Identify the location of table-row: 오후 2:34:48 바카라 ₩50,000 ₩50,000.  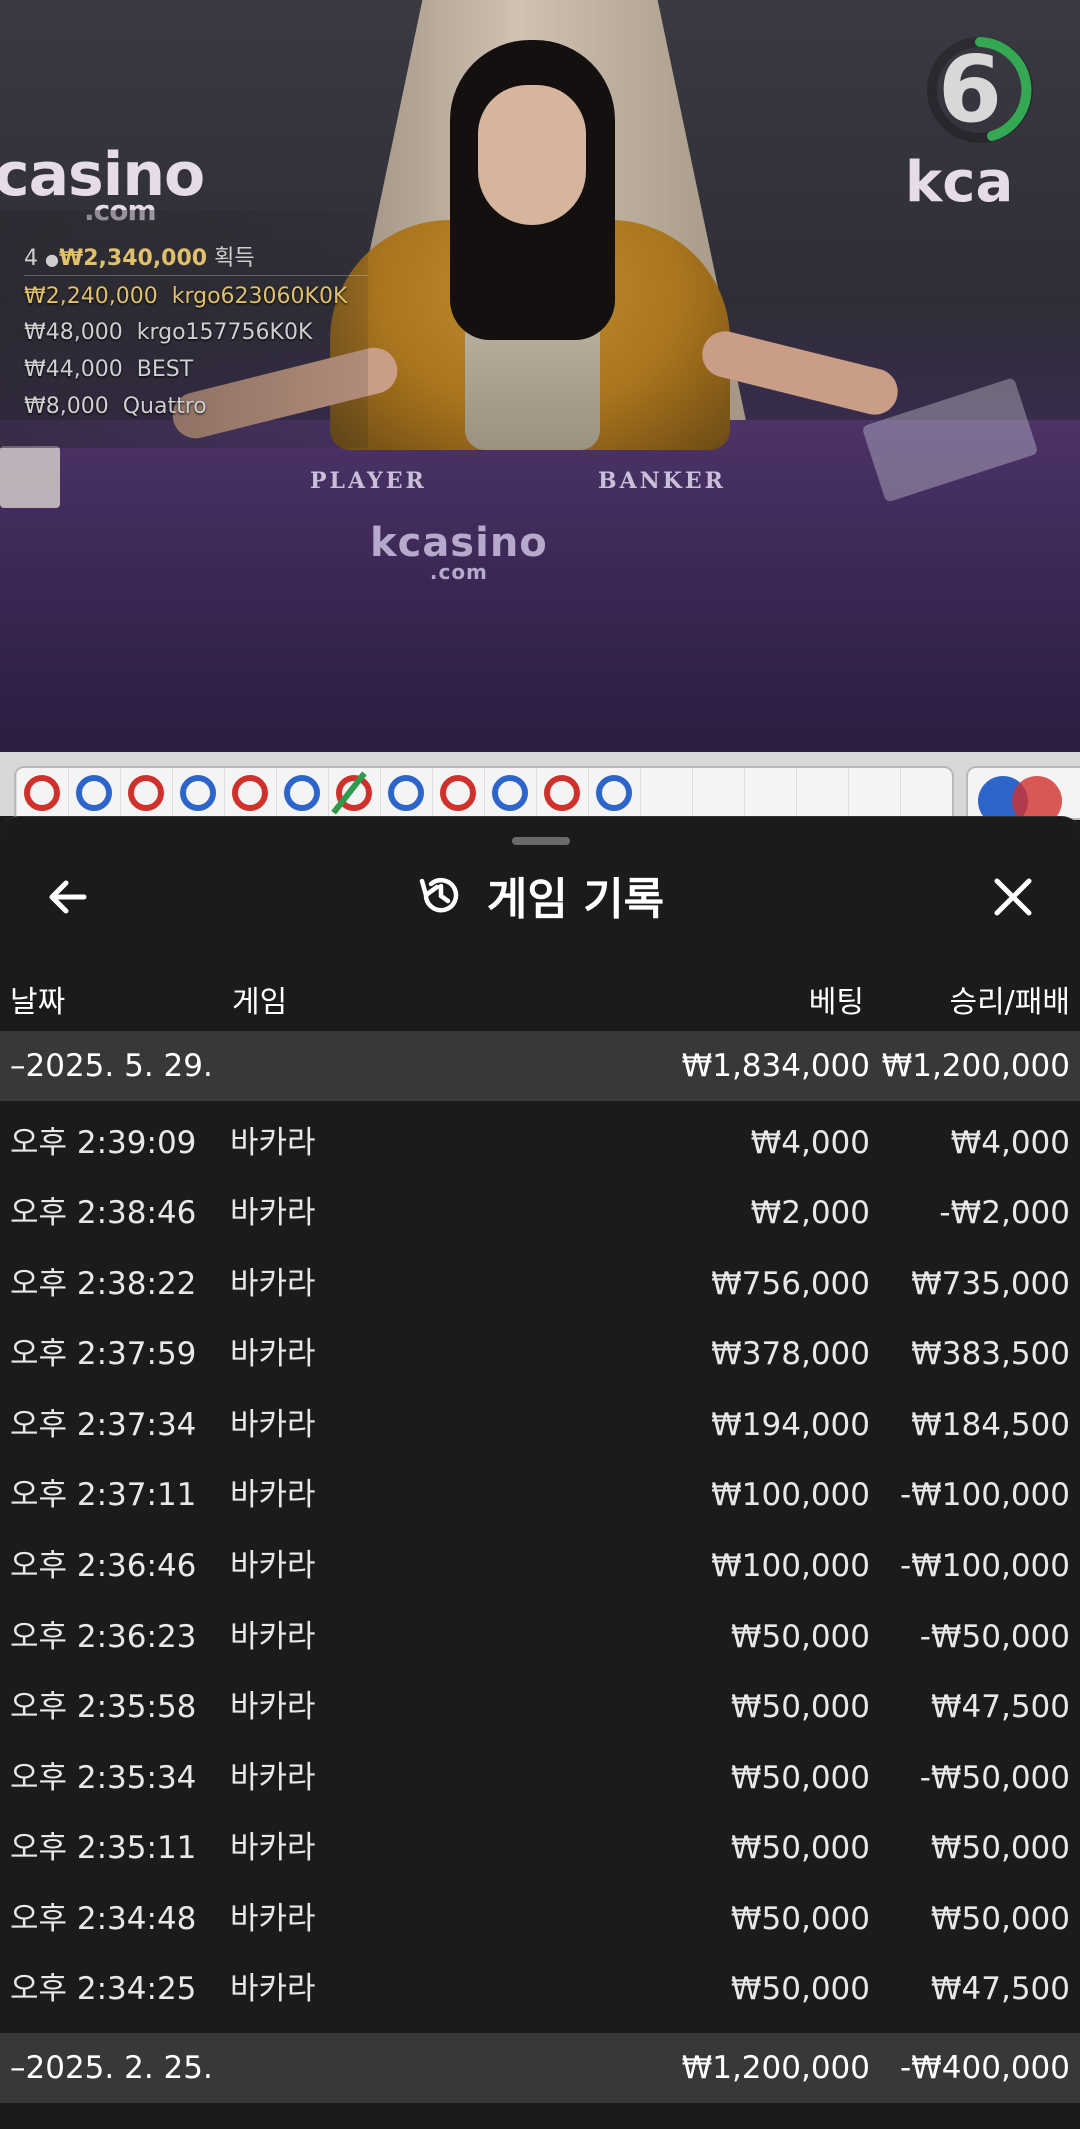
(540, 1919).